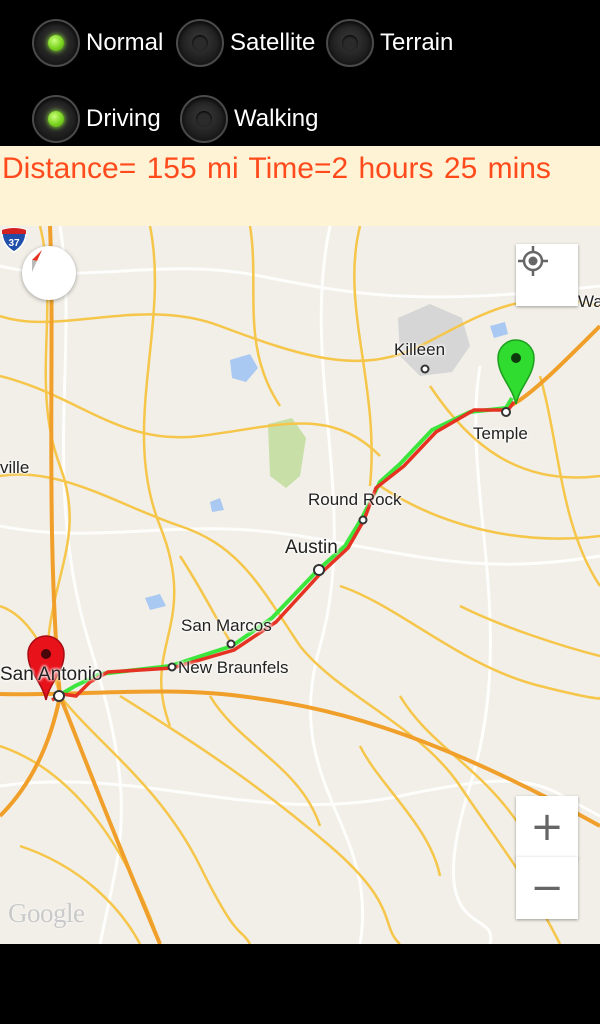 The width and height of the screenshot is (600, 1024). What do you see at coordinates (300, 186) in the screenshot?
I see `route-info-bar: Distance= 155 mi Time=2 hours 25 mins` at bounding box center [300, 186].